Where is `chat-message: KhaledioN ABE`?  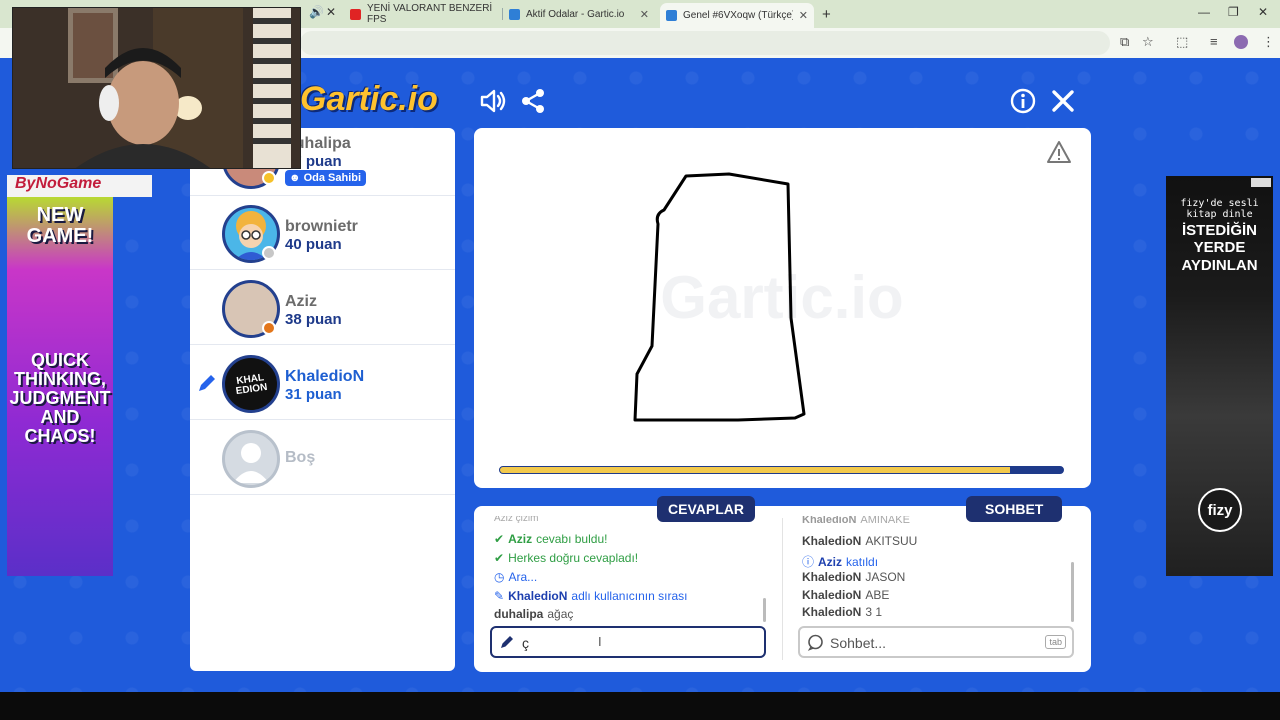 chat-message: KhaledioN ABE is located at coordinates (846, 595).